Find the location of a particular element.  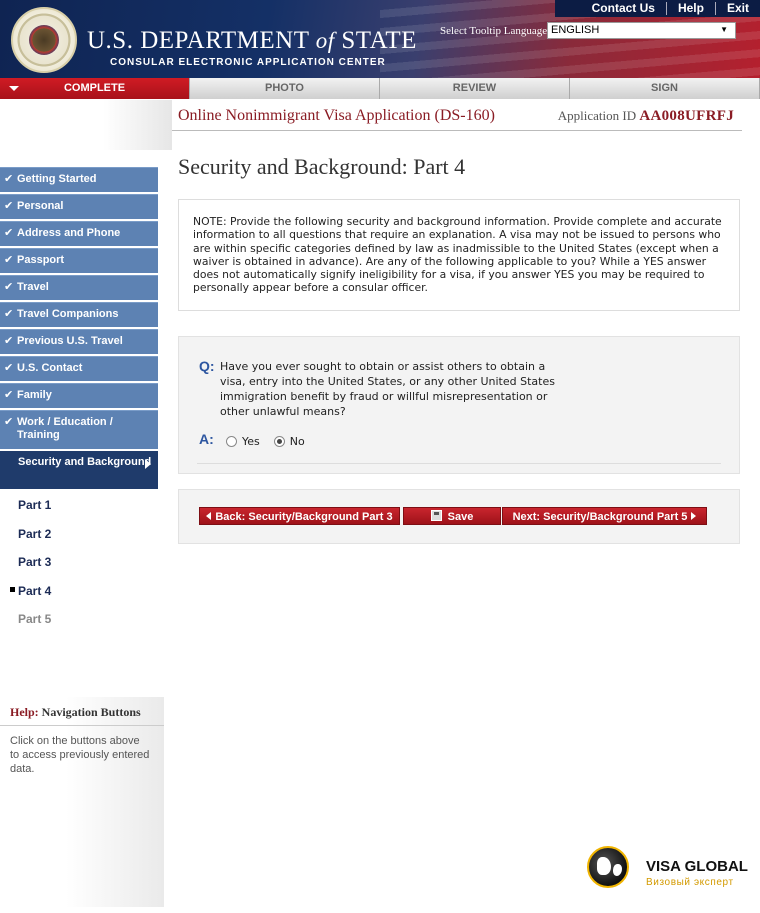

yes-label: Yes is located at coordinates (251, 441).